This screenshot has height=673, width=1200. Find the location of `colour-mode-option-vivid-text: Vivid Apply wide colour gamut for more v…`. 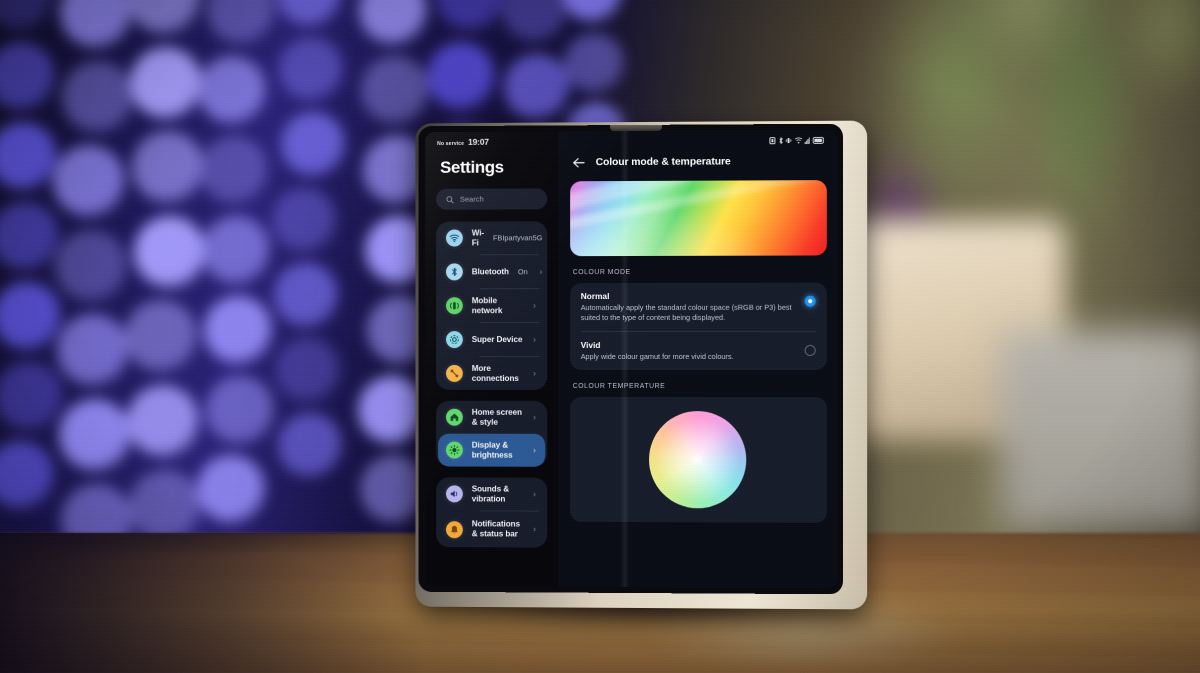

colour-mode-option-vivid-text: Vivid Apply wide colour gamut for more v… is located at coordinates (688, 351).